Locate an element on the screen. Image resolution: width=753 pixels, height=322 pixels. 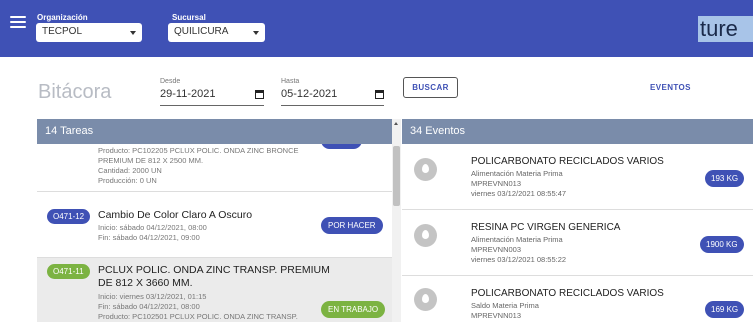
hamburger-menu-icon is located at coordinates (18, 23).